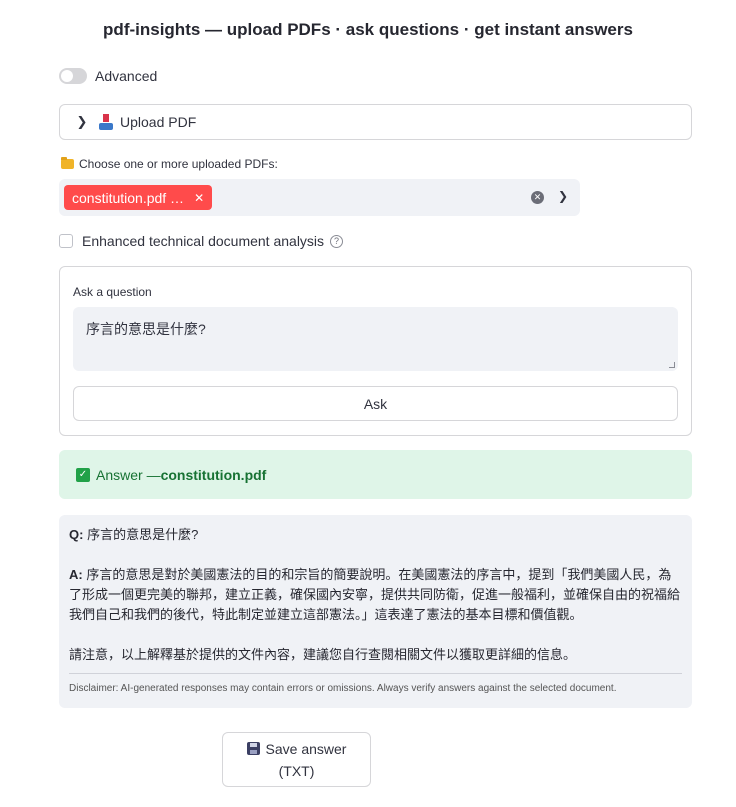 This screenshot has width=736, height=807. I want to click on folder-icon, so click(67, 163).